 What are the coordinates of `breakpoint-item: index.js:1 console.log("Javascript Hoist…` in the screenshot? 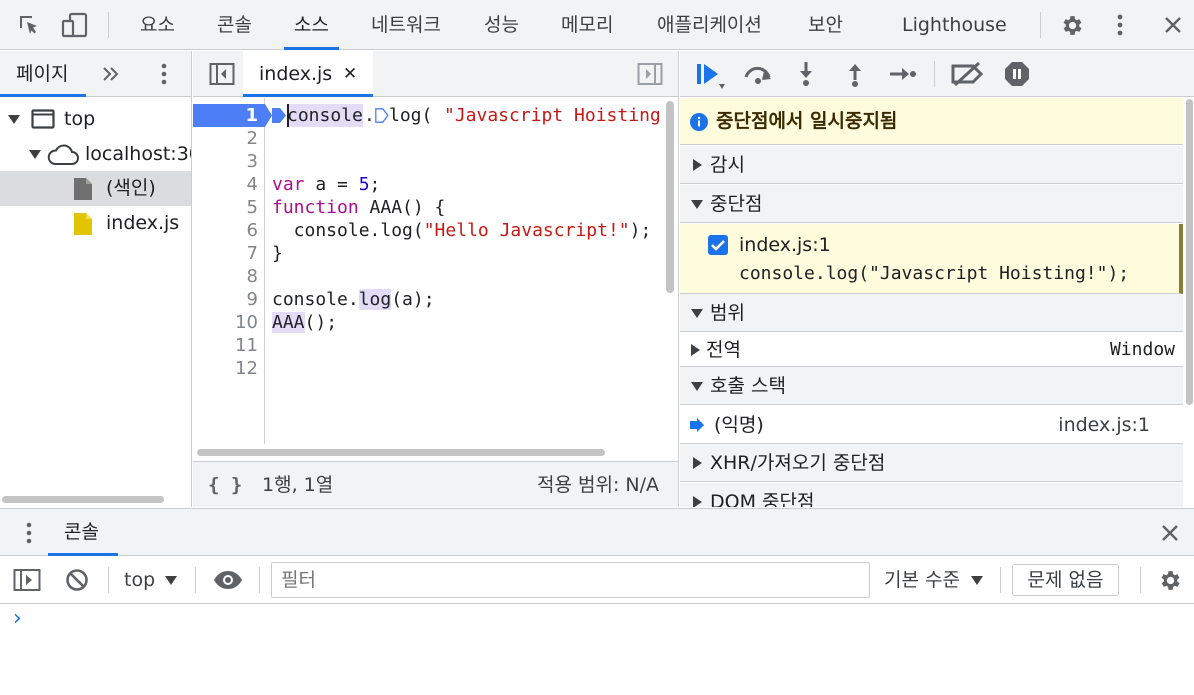 It's located at (931, 259).